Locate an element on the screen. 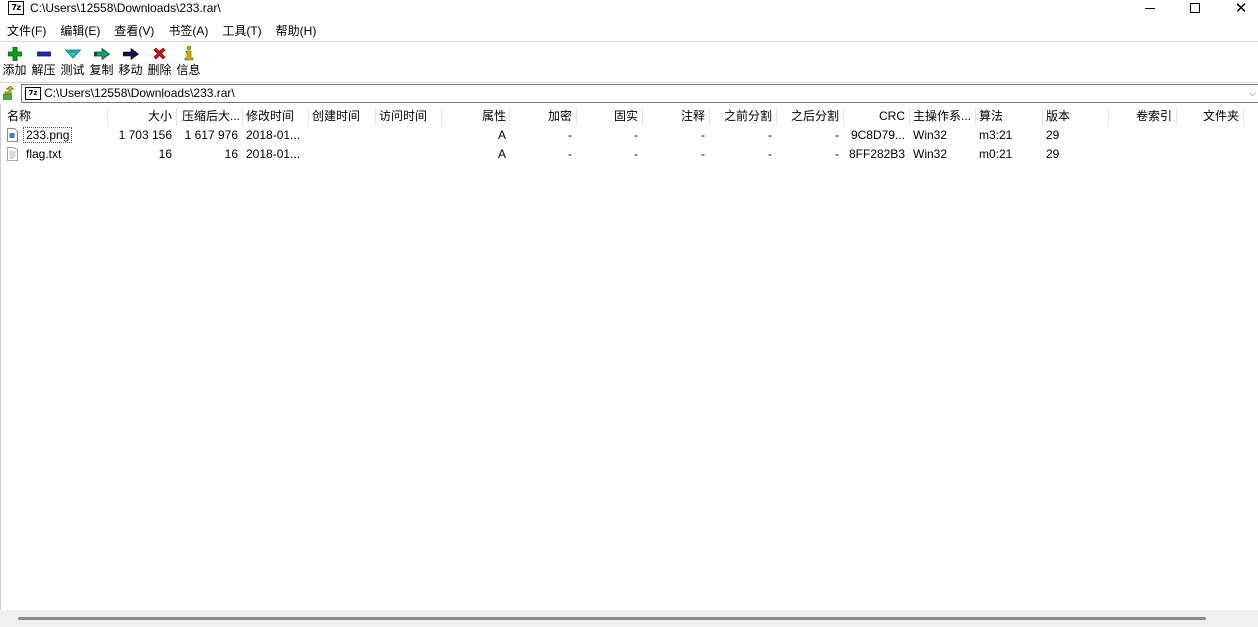 The width and height of the screenshot is (1258, 627). attributes-cell: A is located at coordinates (501, 154).